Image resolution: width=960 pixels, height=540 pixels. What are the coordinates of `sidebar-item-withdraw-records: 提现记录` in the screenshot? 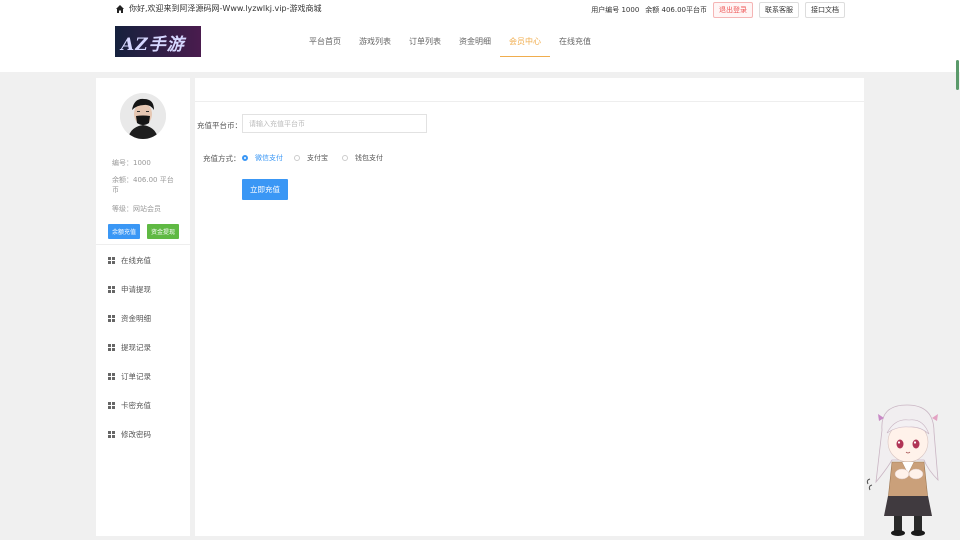 It's located at (143, 355).